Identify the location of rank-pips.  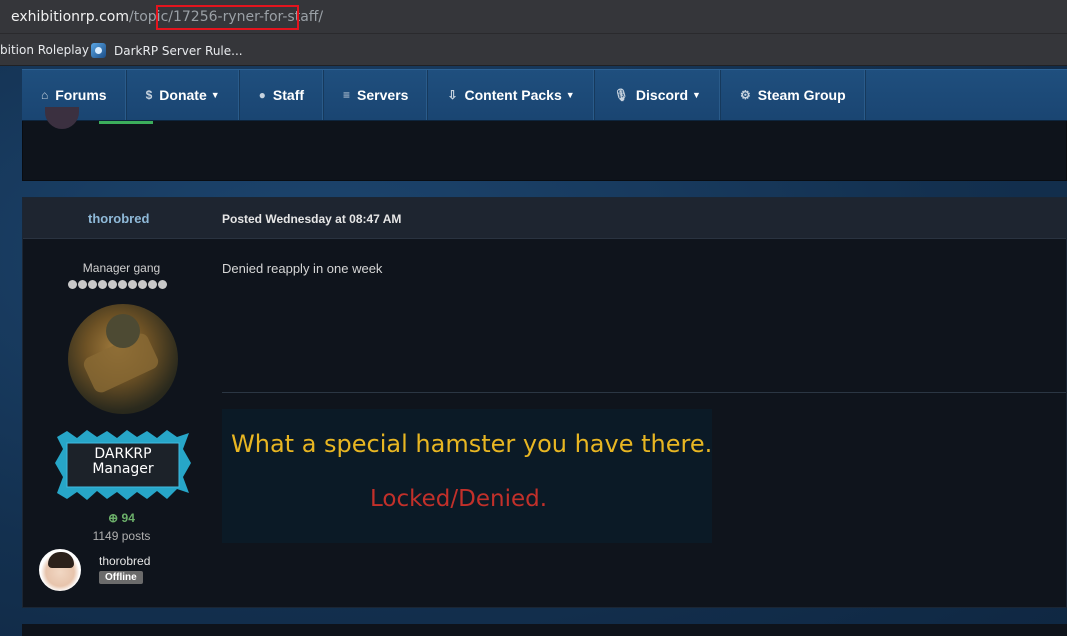
(117, 284).